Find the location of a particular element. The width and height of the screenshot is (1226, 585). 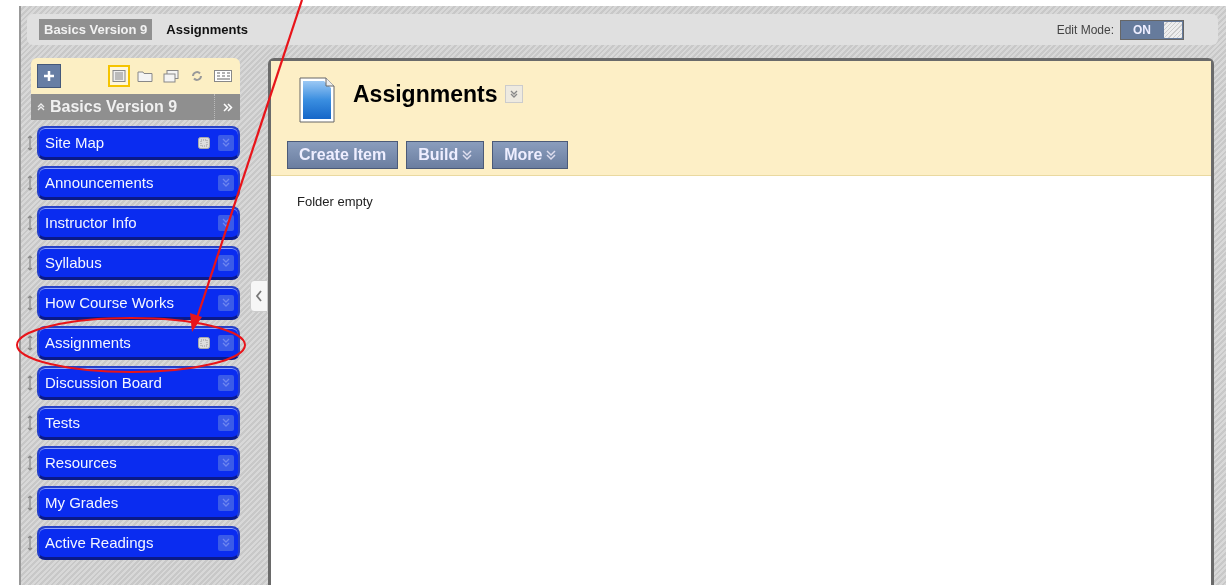

menu-item: How Course Works is located at coordinates (138, 303).